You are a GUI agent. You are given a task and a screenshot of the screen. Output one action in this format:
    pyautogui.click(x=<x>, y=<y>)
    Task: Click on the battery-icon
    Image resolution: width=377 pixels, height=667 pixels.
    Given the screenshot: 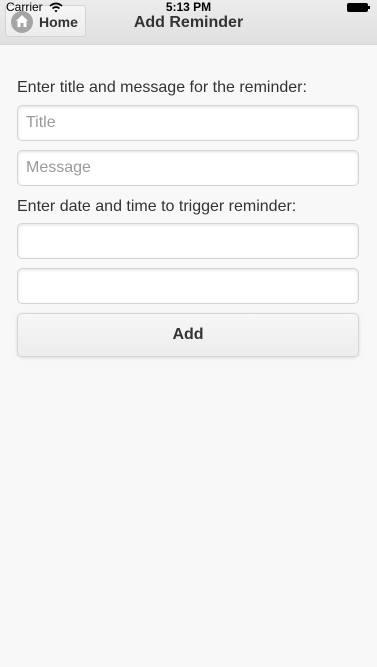 What is the action you would take?
    pyautogui.click(x=358, y=7)
    